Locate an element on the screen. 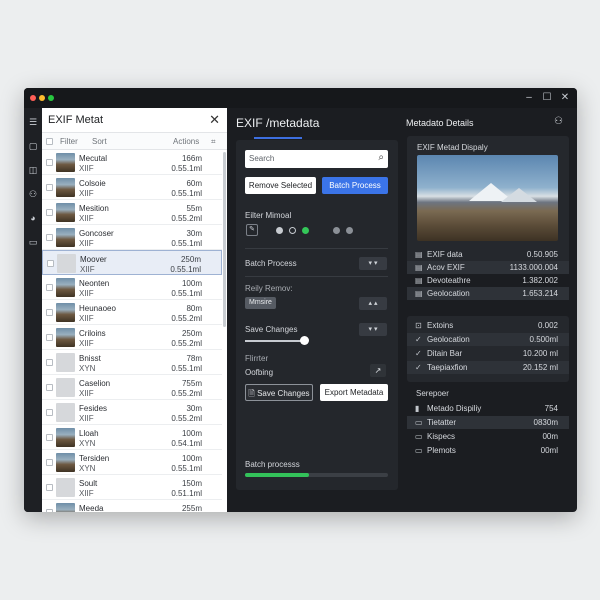 Image resolution: width=600 pixels, height=600 pixels. detail-value: 1.653.214 is located at coordinates (540, 293).